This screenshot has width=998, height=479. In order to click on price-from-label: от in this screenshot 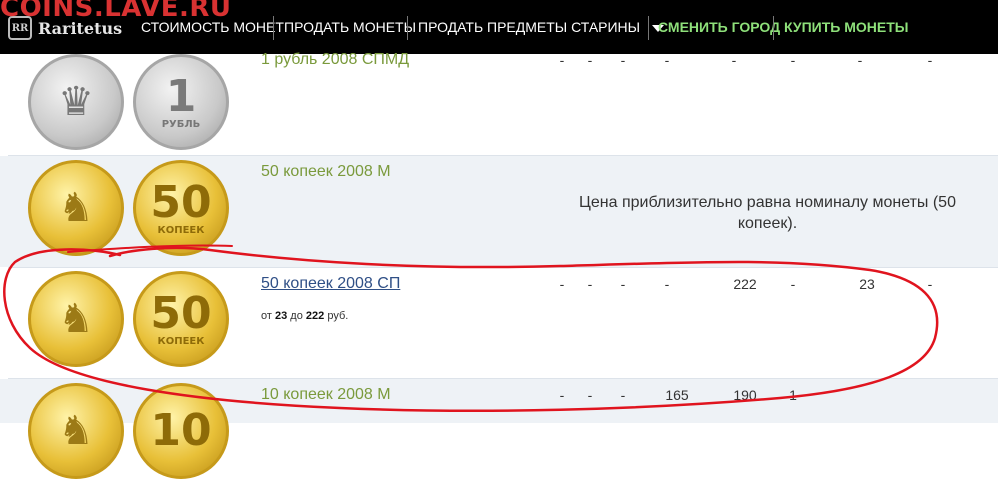, I will do `click(266, 316)`.